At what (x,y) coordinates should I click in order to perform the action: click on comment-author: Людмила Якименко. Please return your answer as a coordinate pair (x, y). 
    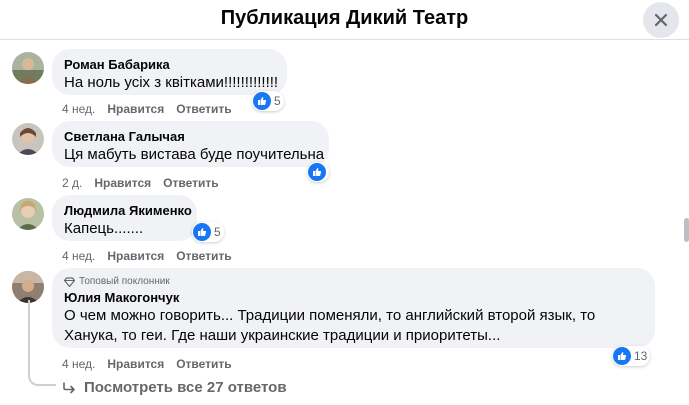
    Looking at the image, I should click on (128, 211).